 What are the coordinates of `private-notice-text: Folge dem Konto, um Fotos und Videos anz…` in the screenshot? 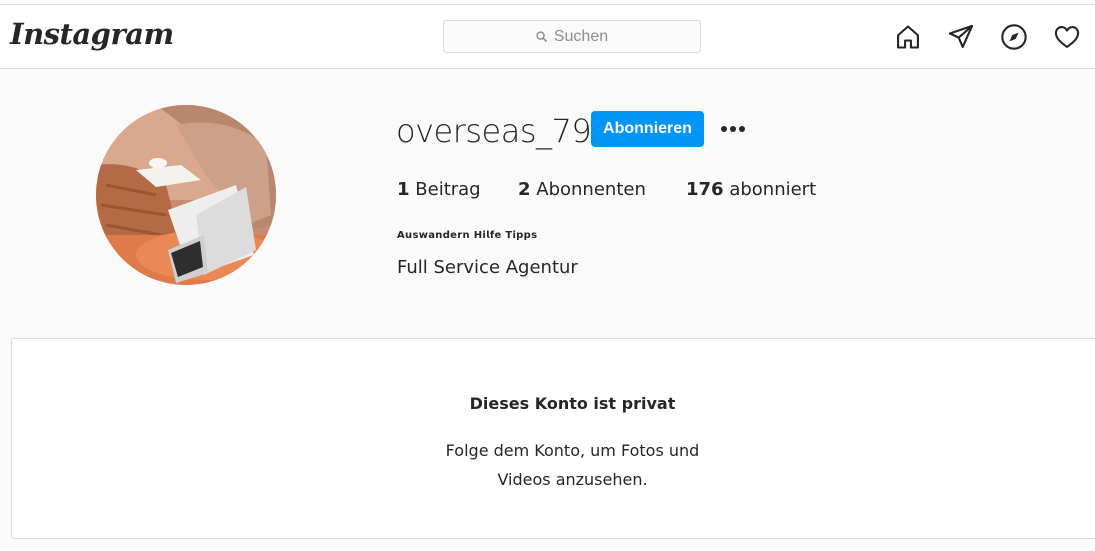 It's located at (553, 465).